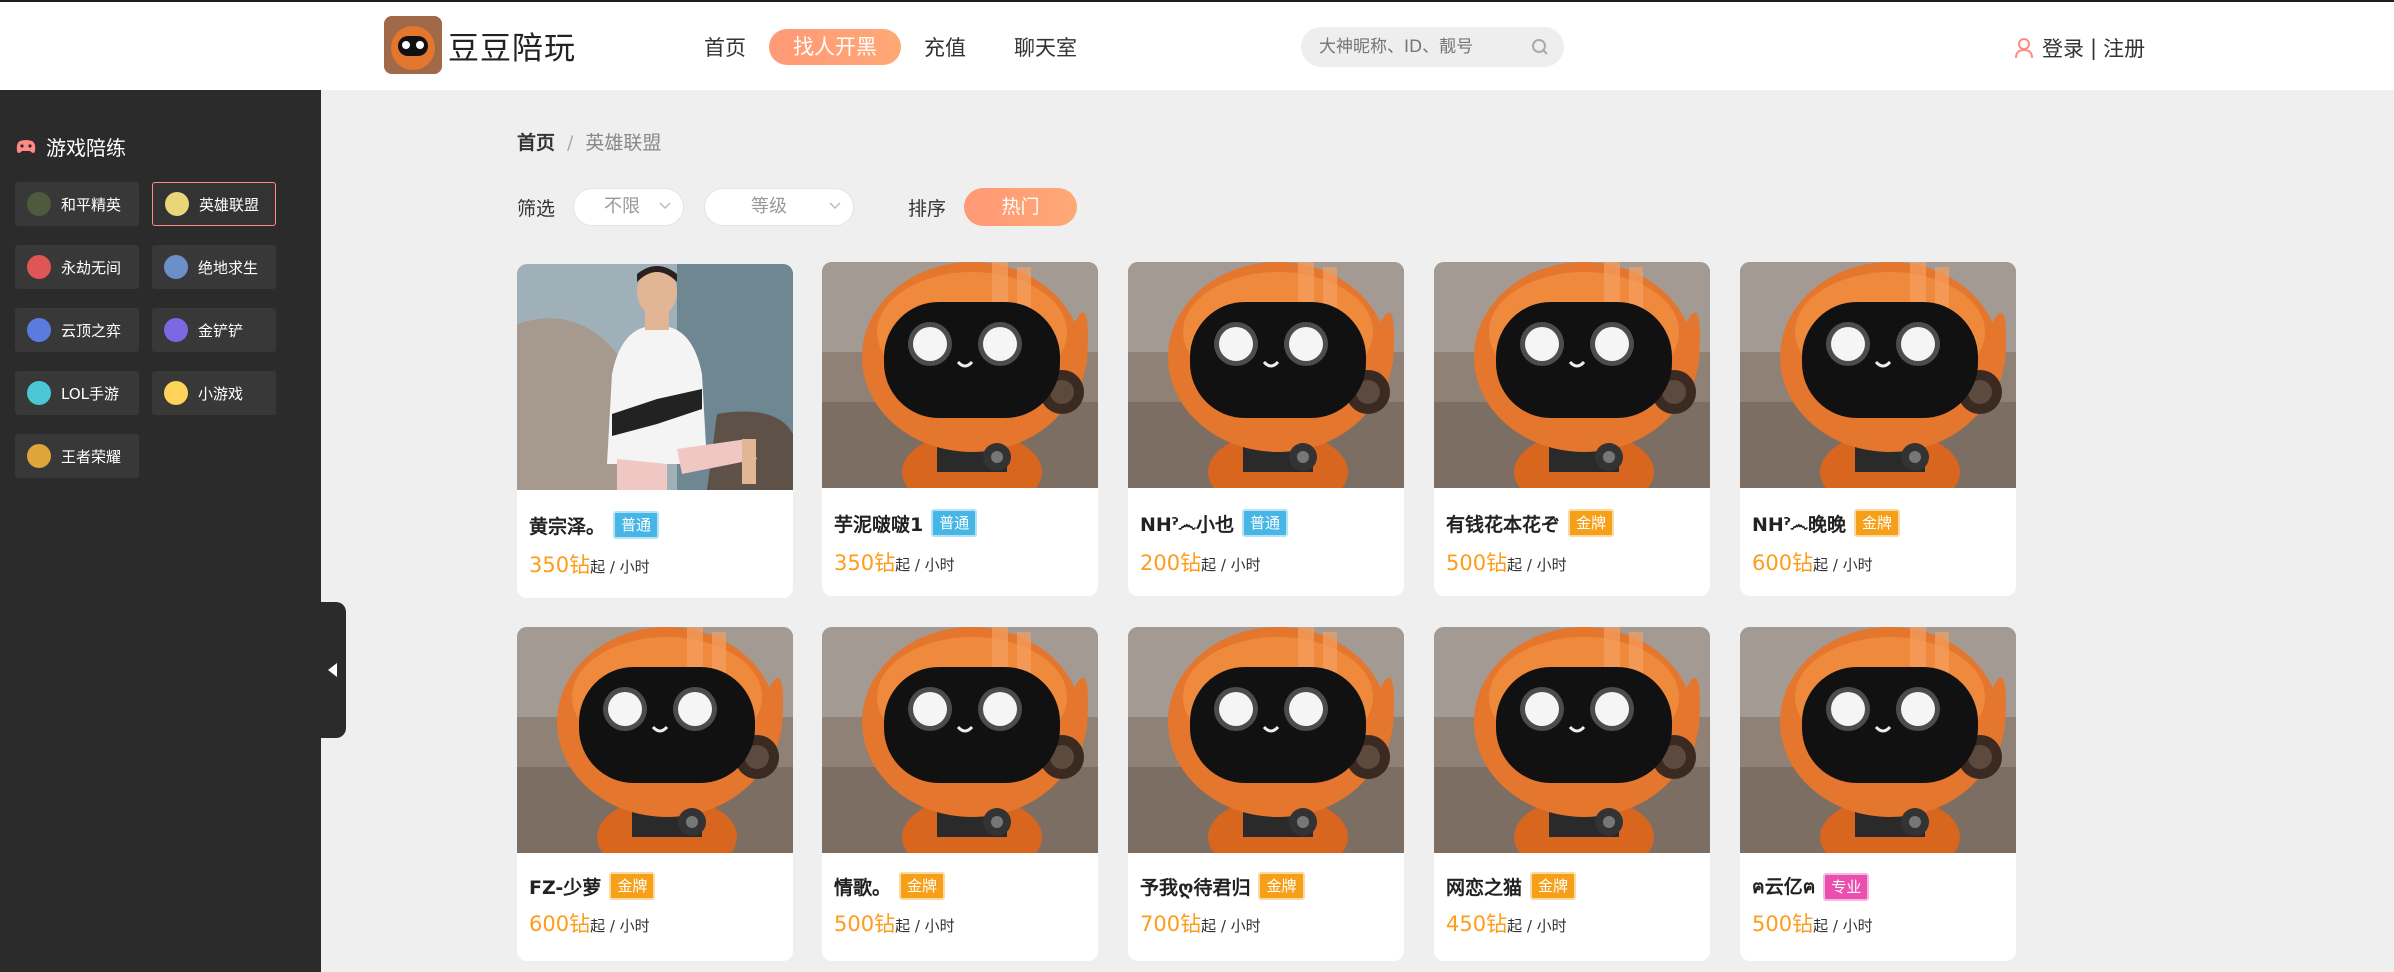  I want to click on price-value: 350, so click(549, 565).